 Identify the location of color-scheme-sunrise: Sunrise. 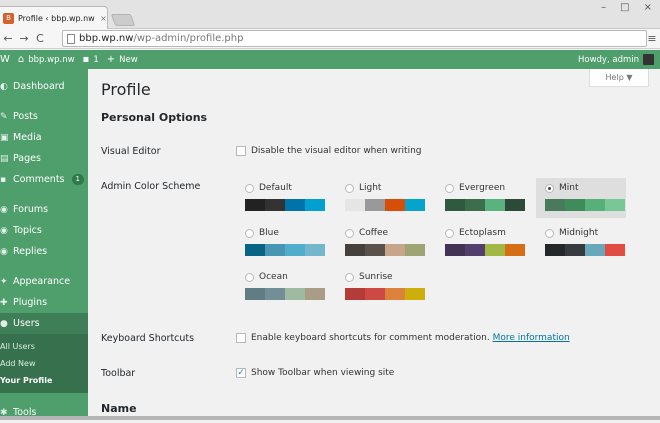
(381, 287).